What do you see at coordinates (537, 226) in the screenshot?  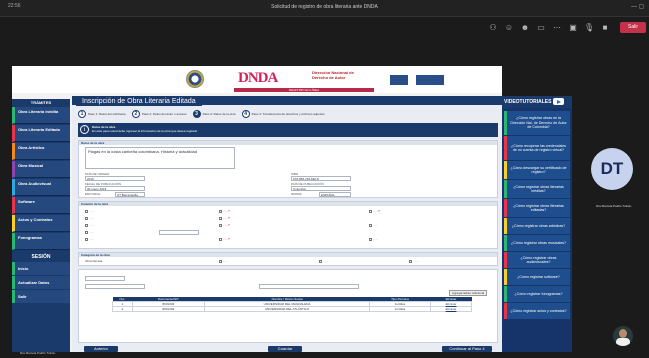 I see `video-item: ¿Cómo registrar obras artísticas?` at bounding box center [537, 226].